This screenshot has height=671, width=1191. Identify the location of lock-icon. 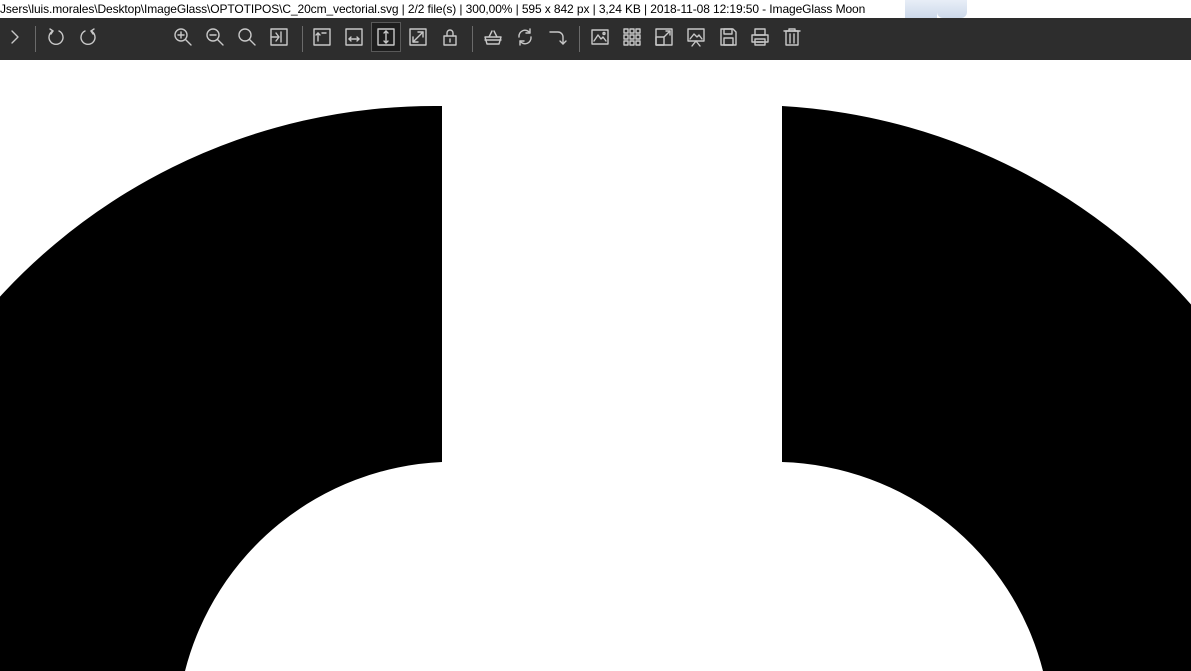
(450, 37).